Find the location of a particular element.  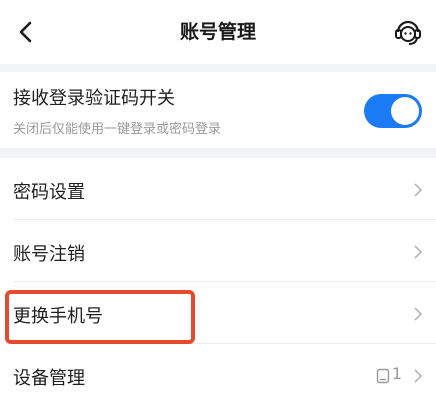

switch-knob is located at coordinates (405, 111).